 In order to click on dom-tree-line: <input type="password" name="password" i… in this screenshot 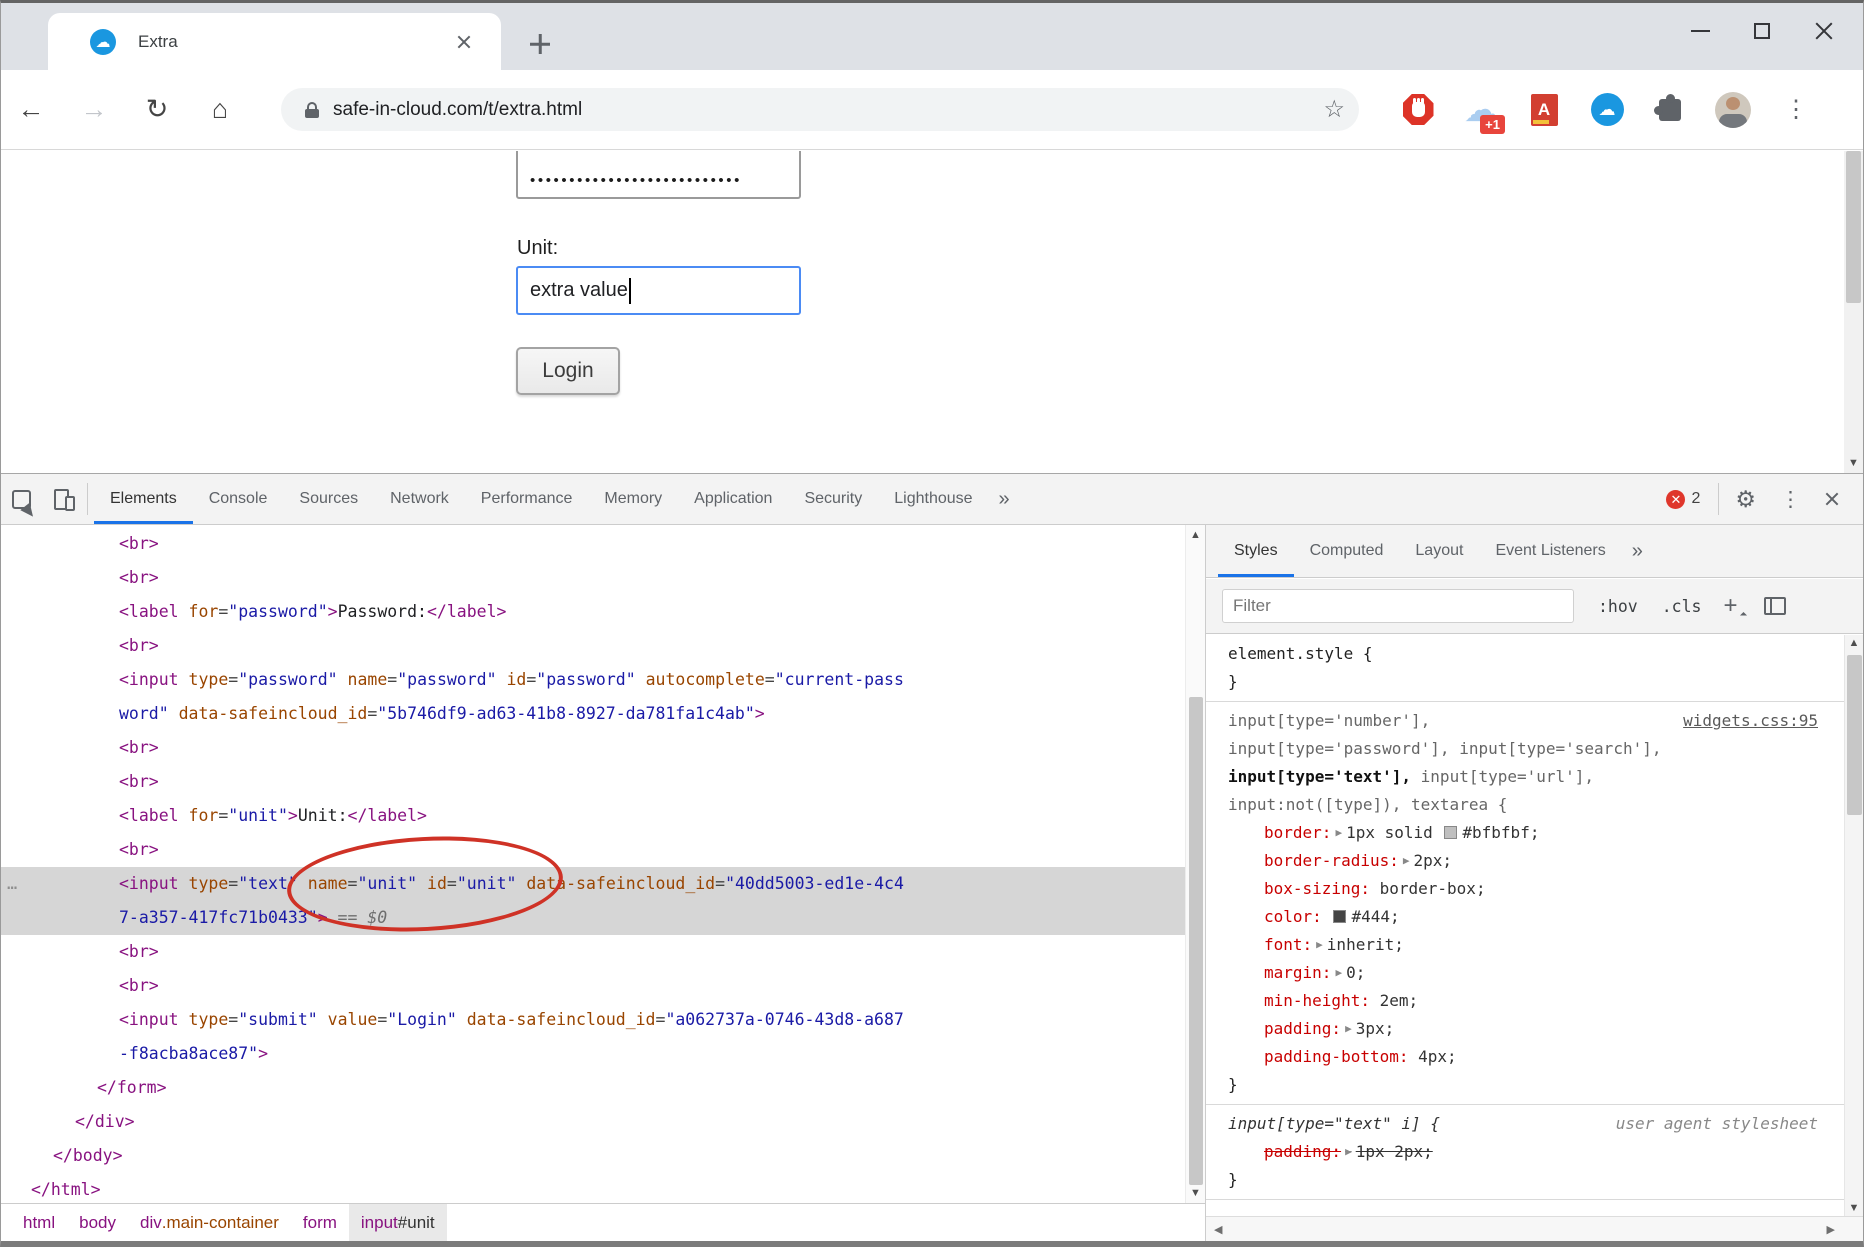, I will do `click(593, 680)`.